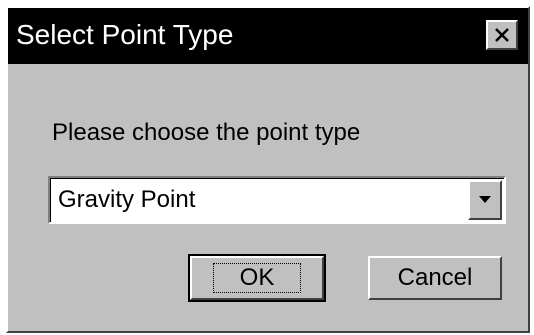 This screenshot has height=335, width=534. I want to click on prompt-label: Please choose the point type, so click(206, 132).